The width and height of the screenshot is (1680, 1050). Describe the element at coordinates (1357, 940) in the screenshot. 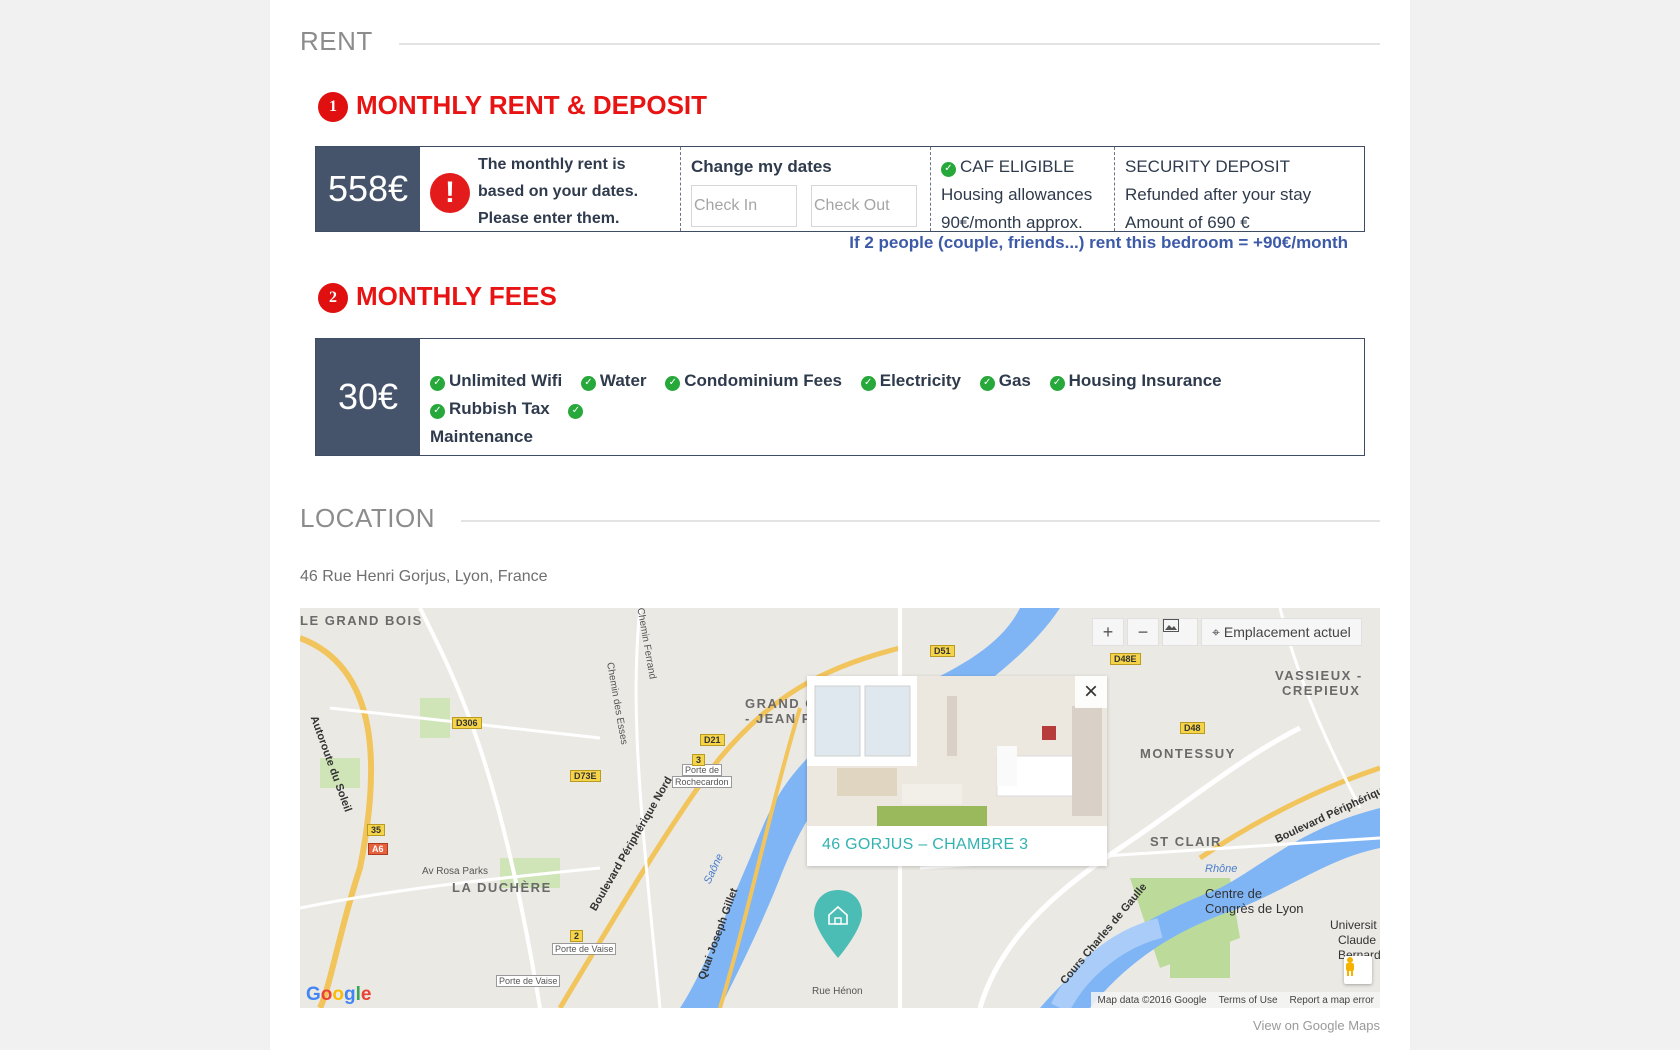

I see `map-label: Claude` at that location.